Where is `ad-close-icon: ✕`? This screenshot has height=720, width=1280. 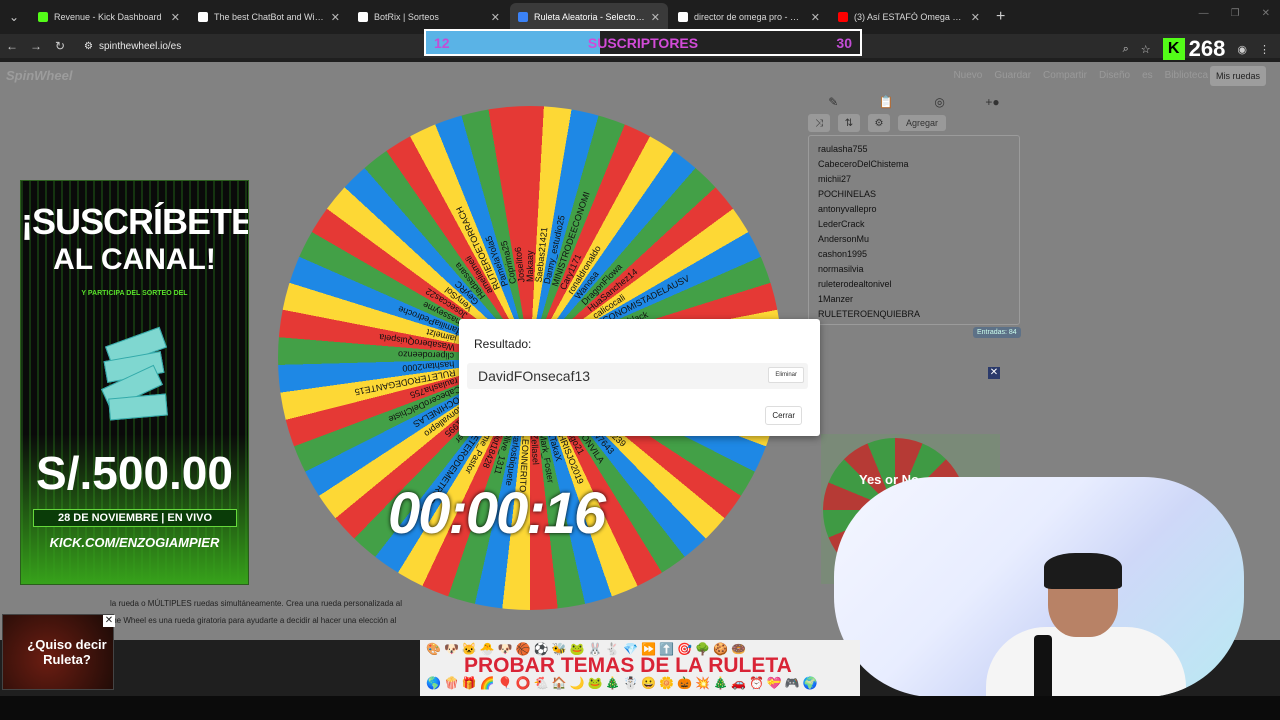
ad-close-icon: ✕ is located at coordinates (994, 373).